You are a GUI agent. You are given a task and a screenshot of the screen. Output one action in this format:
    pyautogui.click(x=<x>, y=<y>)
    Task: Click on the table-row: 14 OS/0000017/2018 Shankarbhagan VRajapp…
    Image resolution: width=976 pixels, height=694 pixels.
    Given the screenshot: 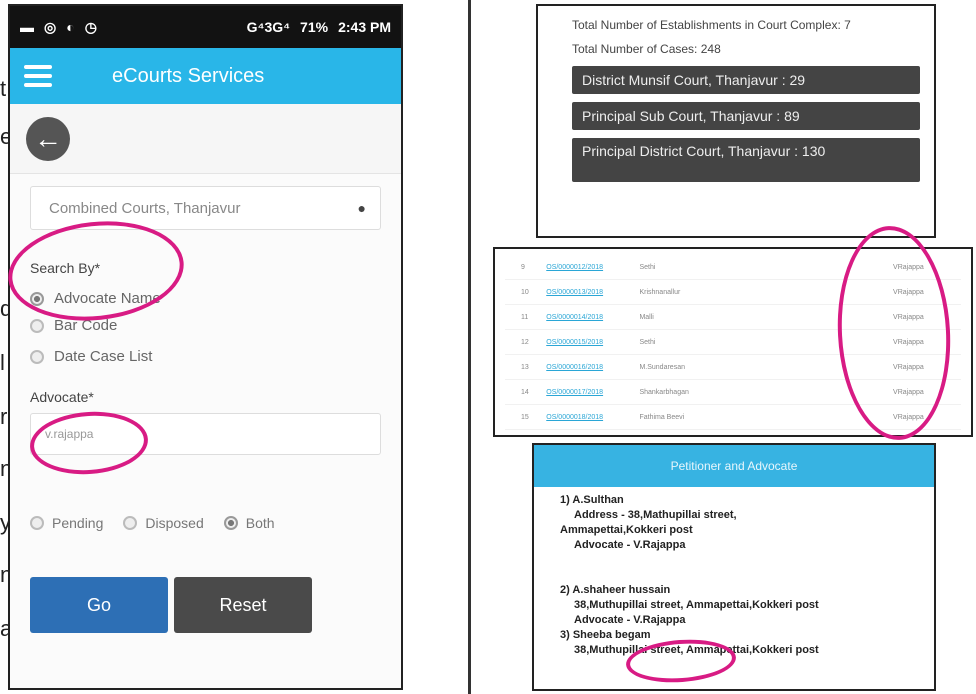 What is the action you would take?
    pyautogui.click(x=733, y=392)
    